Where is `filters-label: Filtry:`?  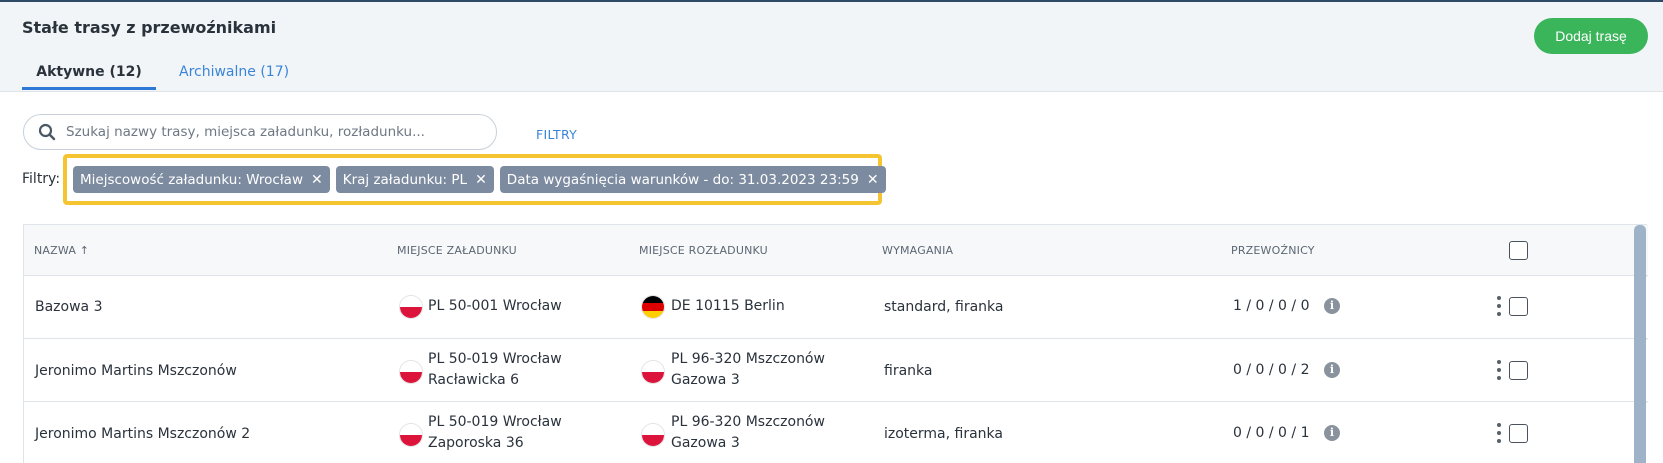
filters-label: Filtry: is located at coordinates (41, 179).